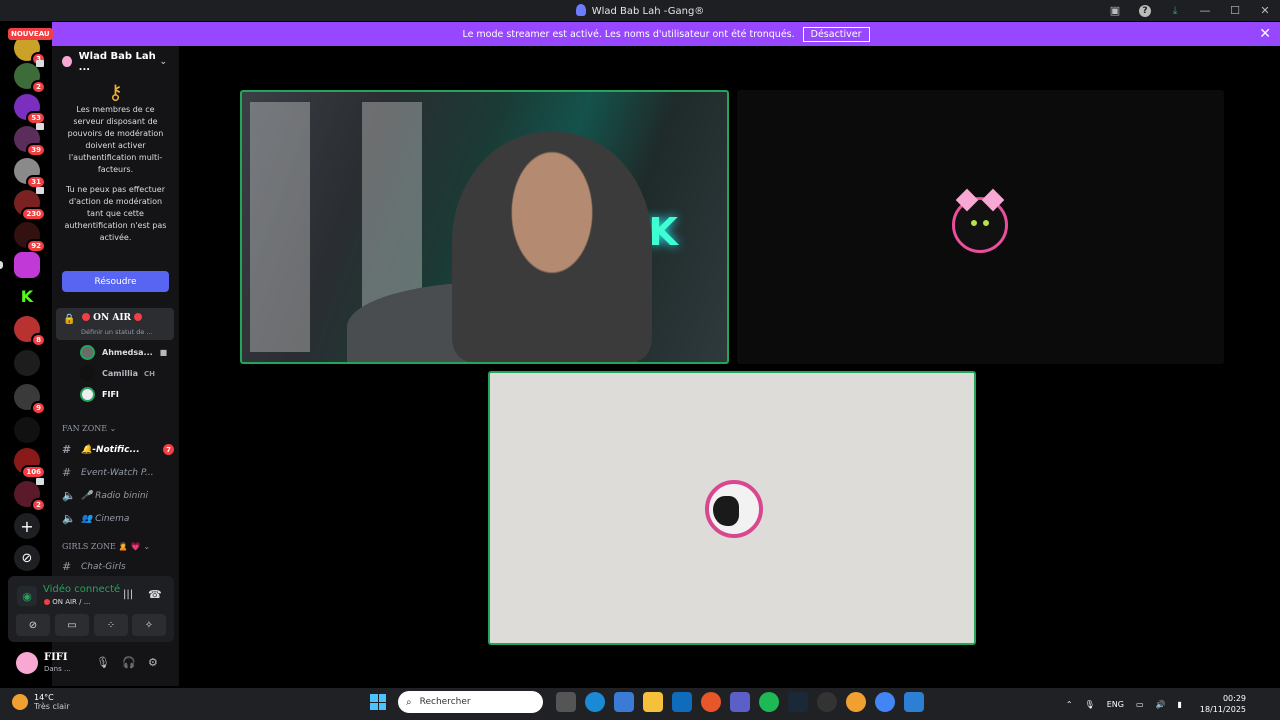  What do you see at coordinates (118, 566) in the screenshot?
I see `channel-chat-girls: # Chat-Girls` at bounding box center [118, 566].